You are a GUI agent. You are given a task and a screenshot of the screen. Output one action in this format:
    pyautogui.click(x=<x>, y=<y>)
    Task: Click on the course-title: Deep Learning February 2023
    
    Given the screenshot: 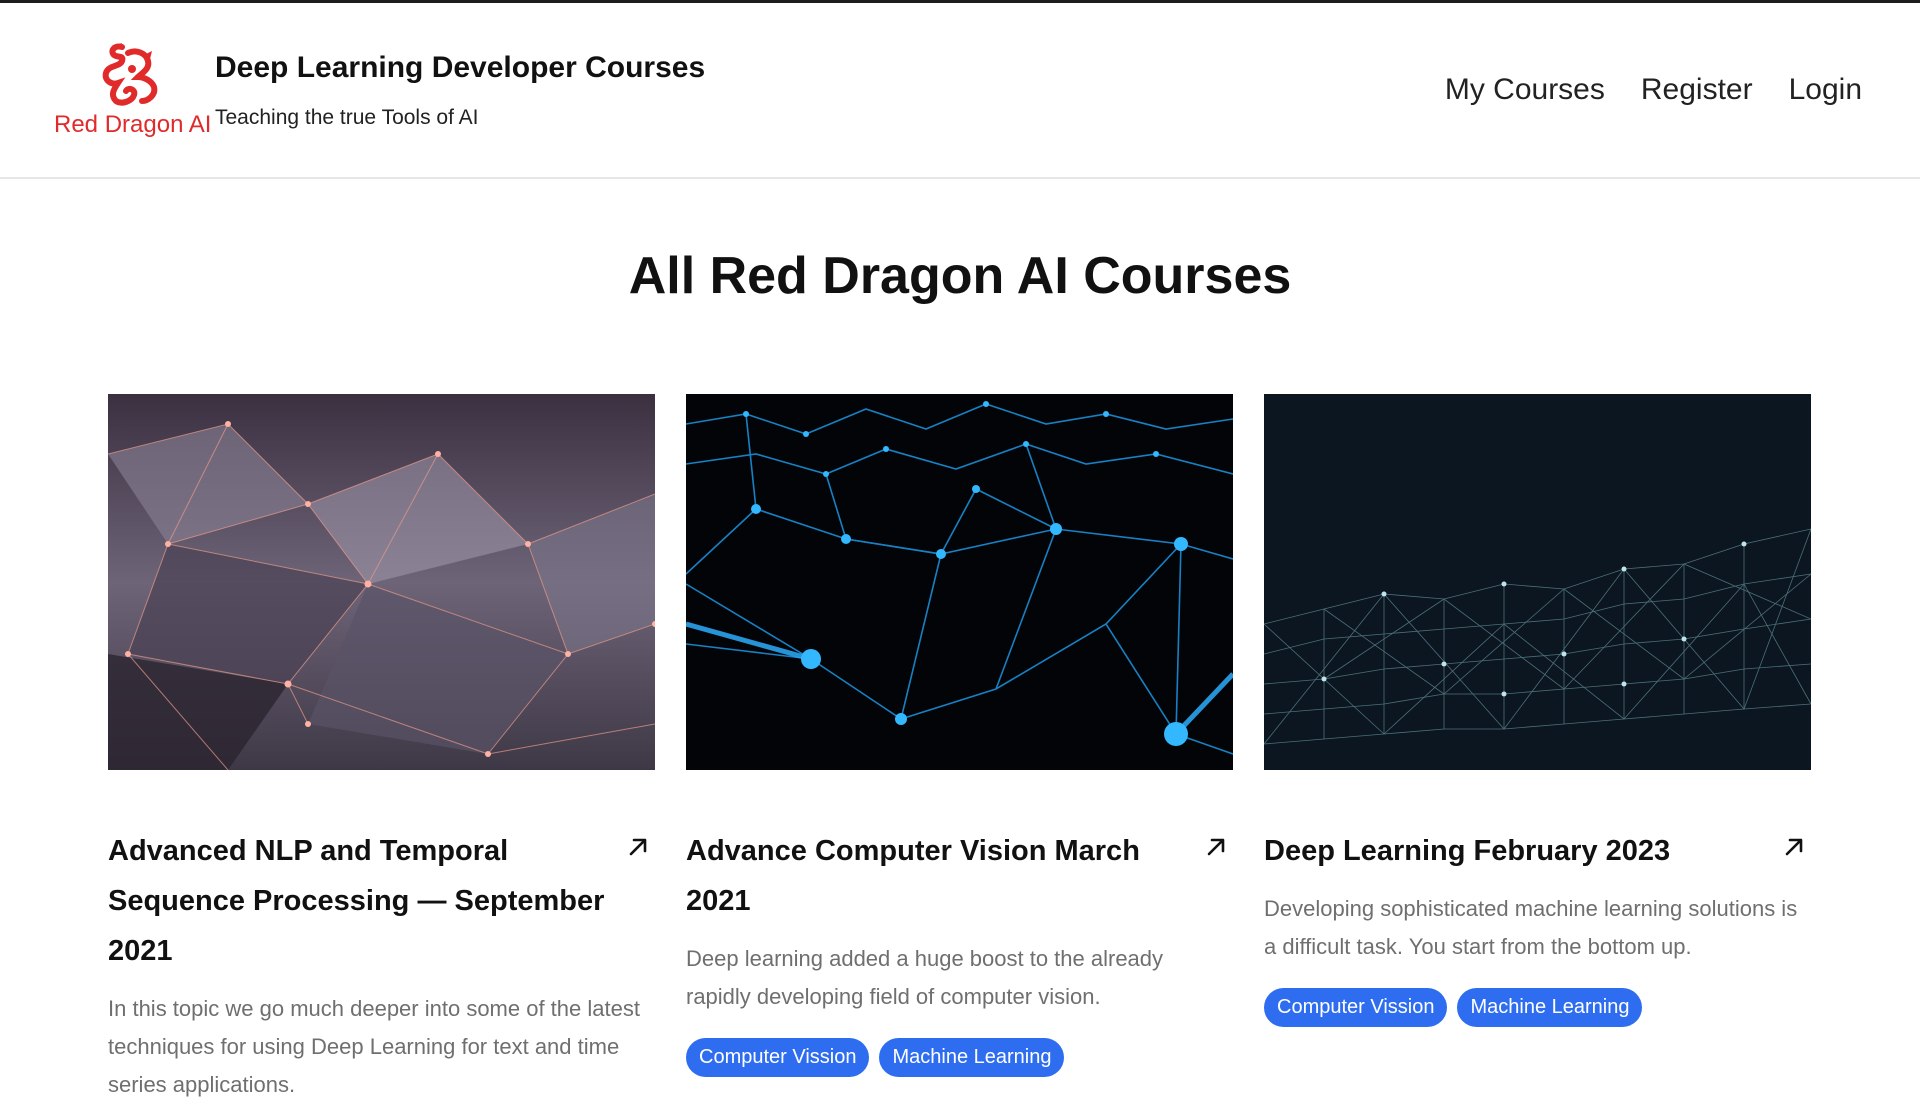 What is the action you would take?
    pyautogui.click(x=1515, y=851)
    